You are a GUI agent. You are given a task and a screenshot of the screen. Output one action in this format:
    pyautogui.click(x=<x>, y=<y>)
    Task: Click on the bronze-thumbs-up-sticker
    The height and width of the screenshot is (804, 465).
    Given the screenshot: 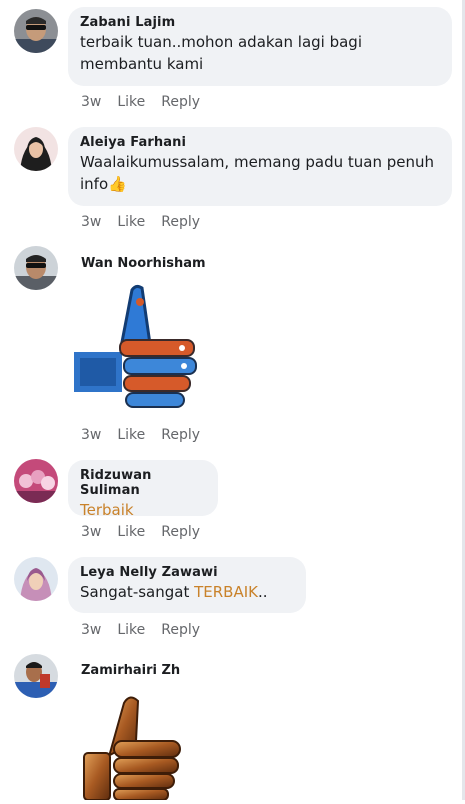 What is the action you would take?
    pyautogui.click(x=135, y=747)
    